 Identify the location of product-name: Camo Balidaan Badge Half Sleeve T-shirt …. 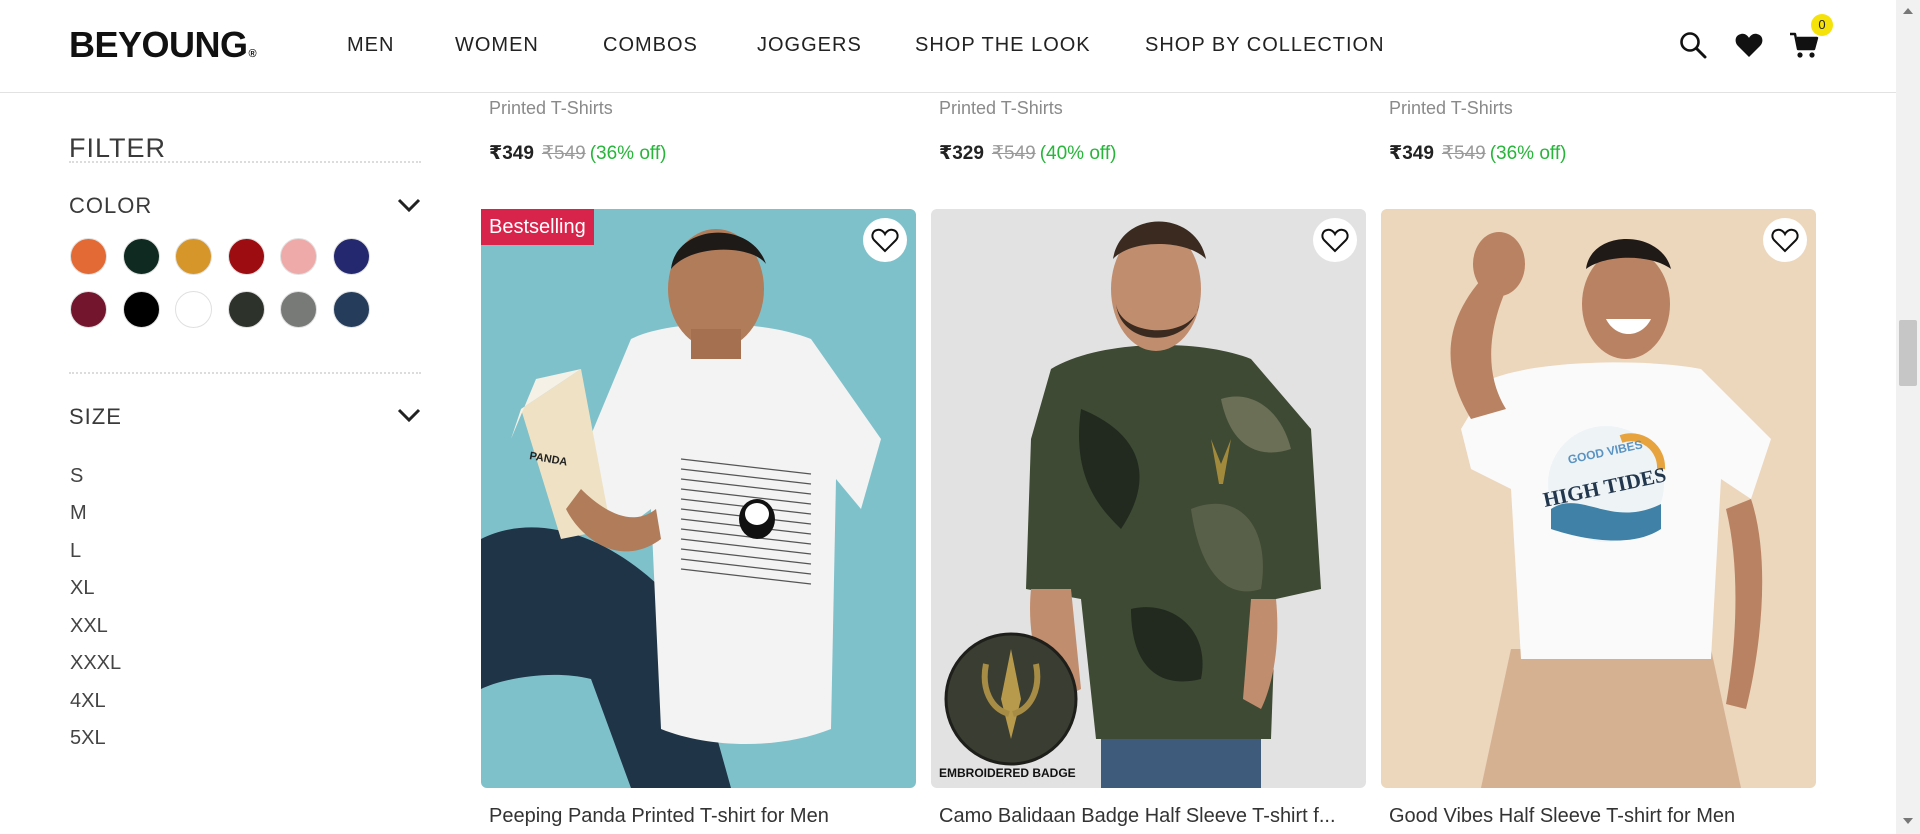
(1137, 816).